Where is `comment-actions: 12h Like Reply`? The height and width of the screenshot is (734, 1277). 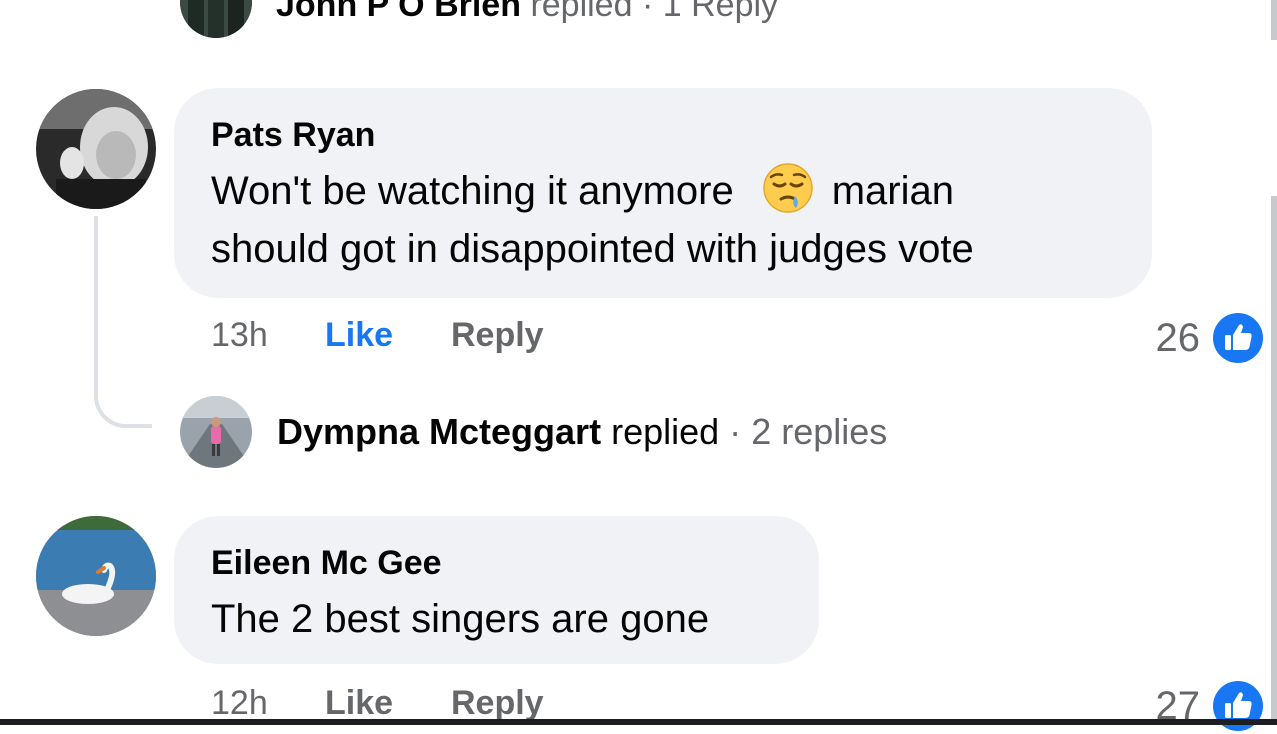
comment-actions: 12h Like Reply is located at coordinates (377, 703).